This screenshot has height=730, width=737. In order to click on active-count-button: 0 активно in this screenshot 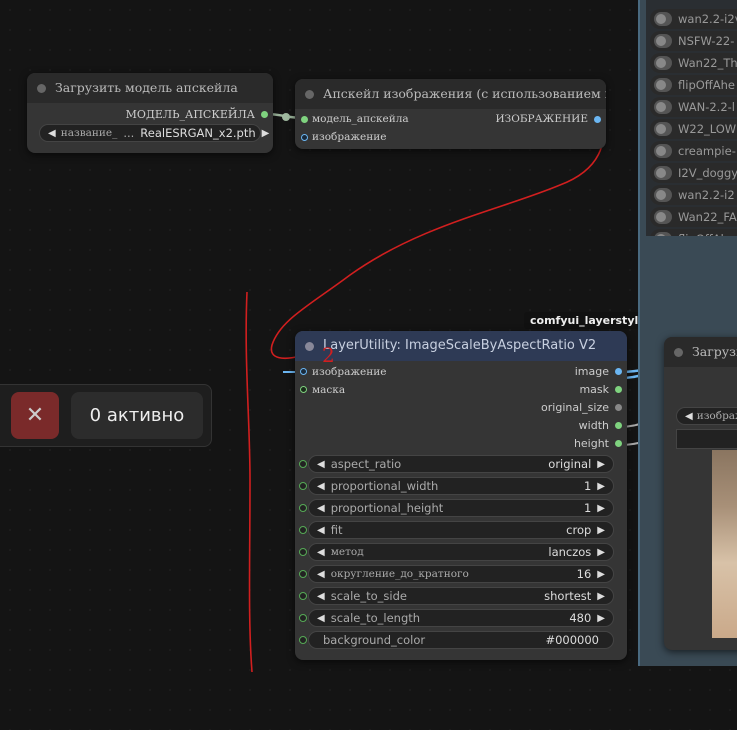, I will do `click(137, 415)`.